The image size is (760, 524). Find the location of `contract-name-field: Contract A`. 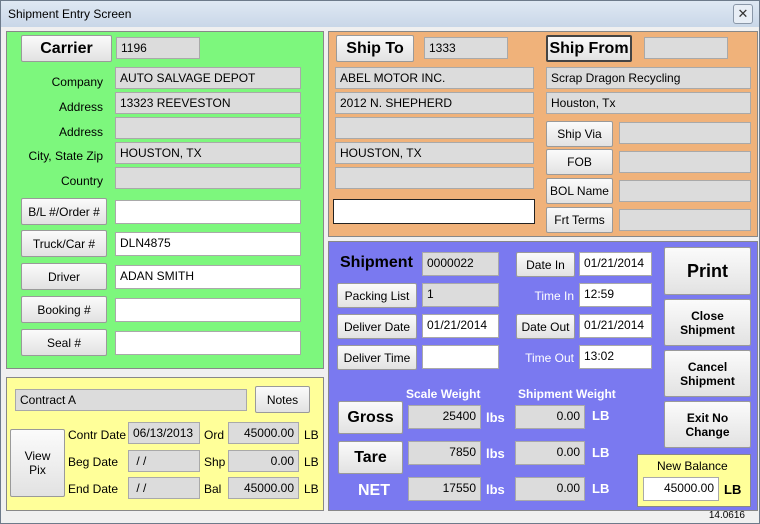

contract-name-field: Contract A is located at coordinates (131, 400).